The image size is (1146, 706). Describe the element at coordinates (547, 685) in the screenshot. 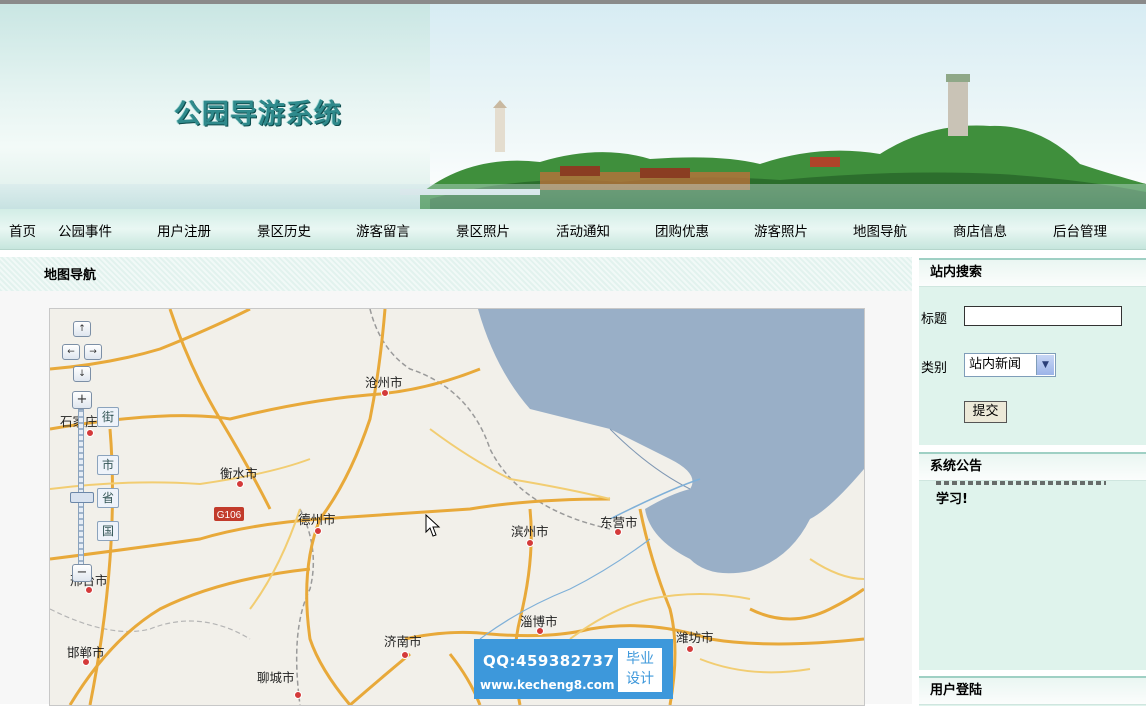

I see `watermark-site: www.kecheng8.com` at that location.